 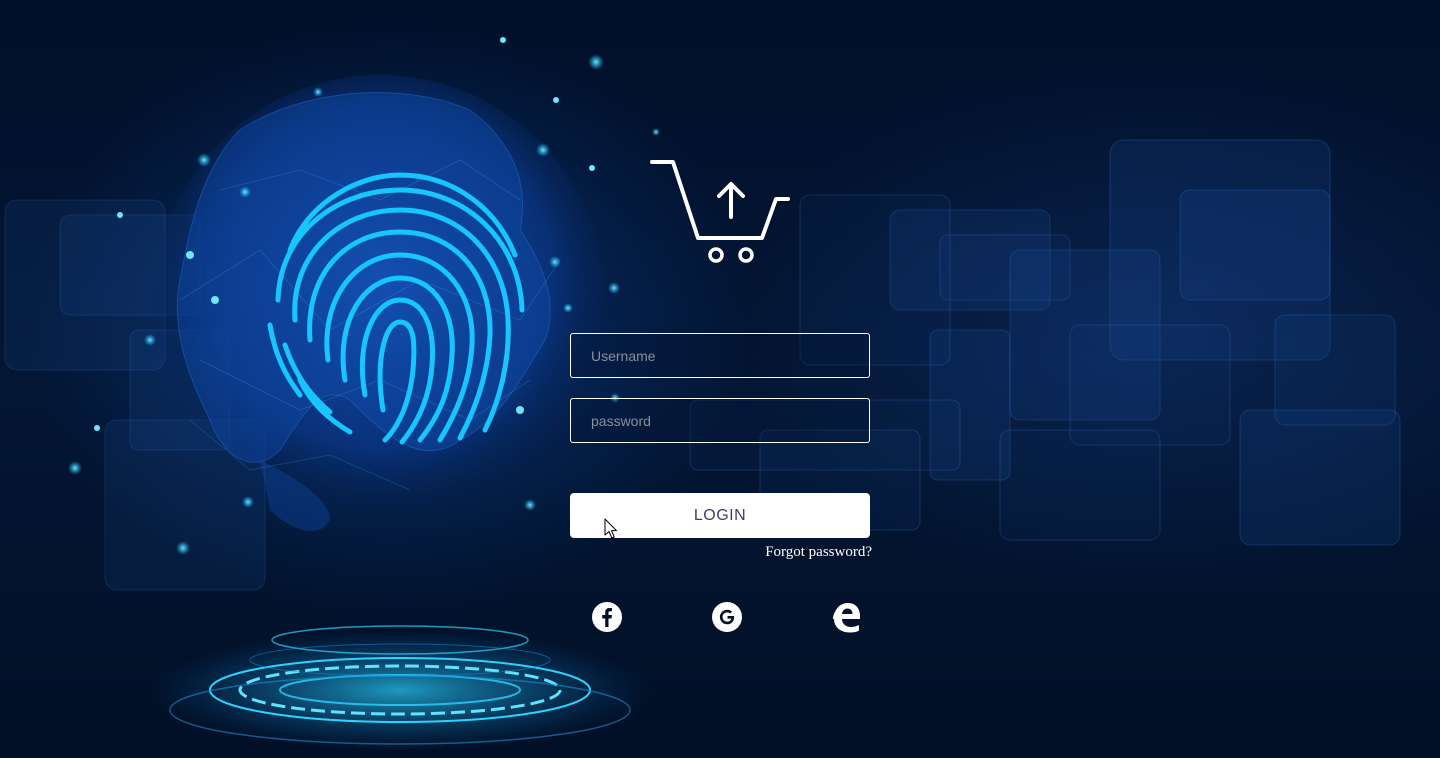 What do you see at coordinates (400, 687) in the screenshot?
I see `hologram-pad` at bounding box center [400, 687].